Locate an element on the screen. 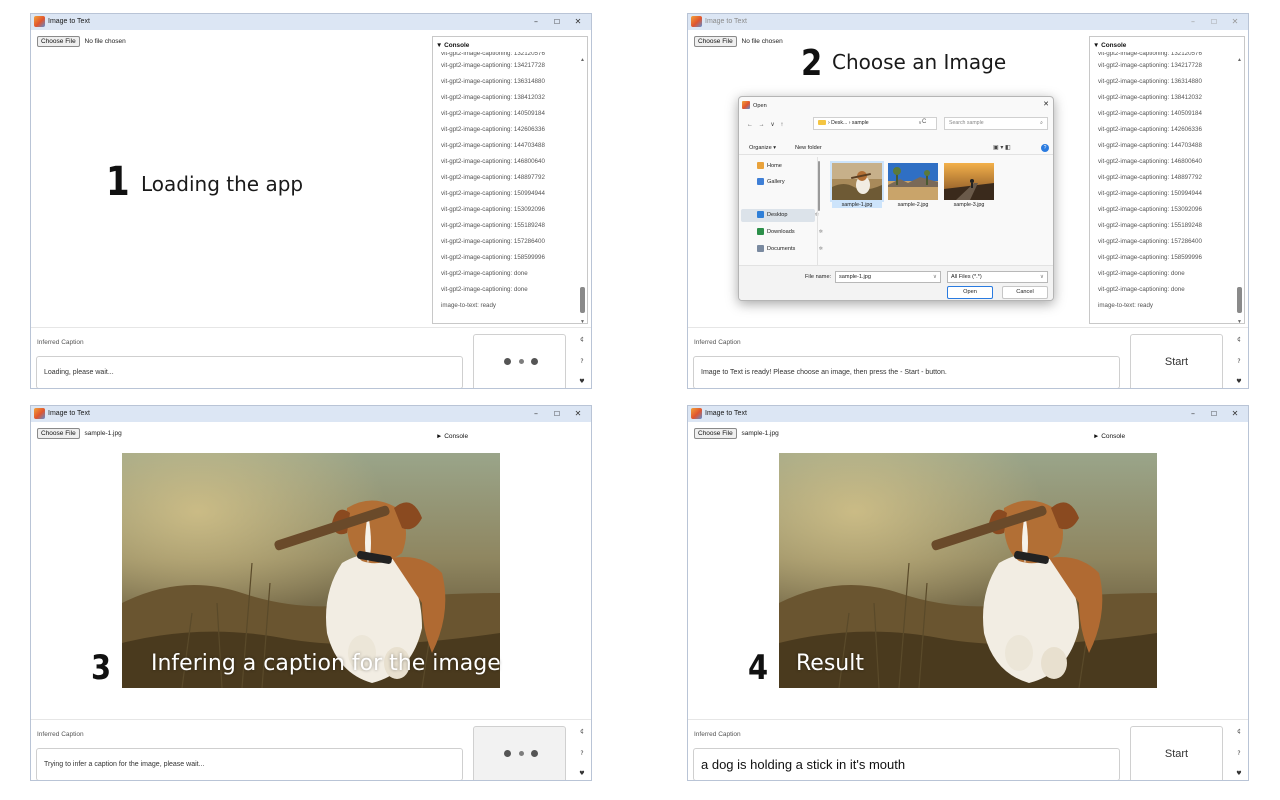 The width and height of the screenshot is (1280, 800). new-folder-button: New folder is located at coordinates (808, 148).